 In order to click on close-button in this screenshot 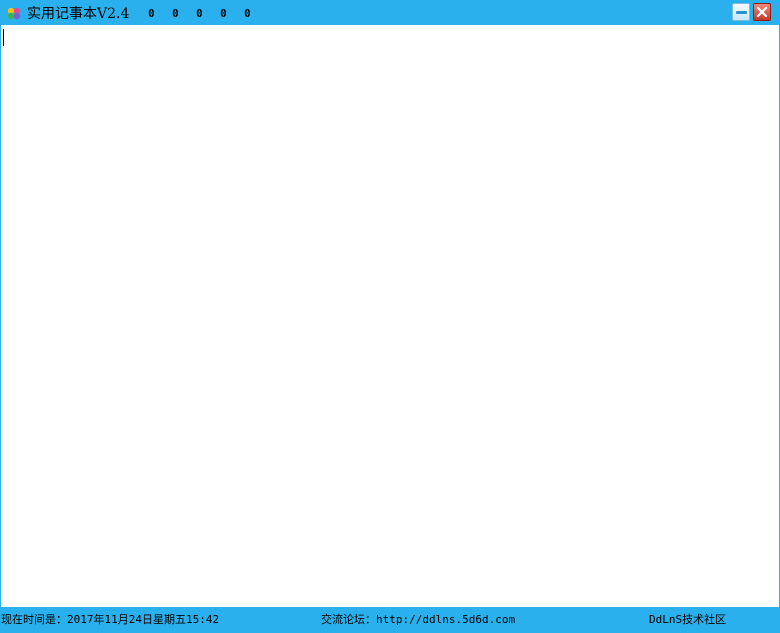, I will do `click(762, 12)`.